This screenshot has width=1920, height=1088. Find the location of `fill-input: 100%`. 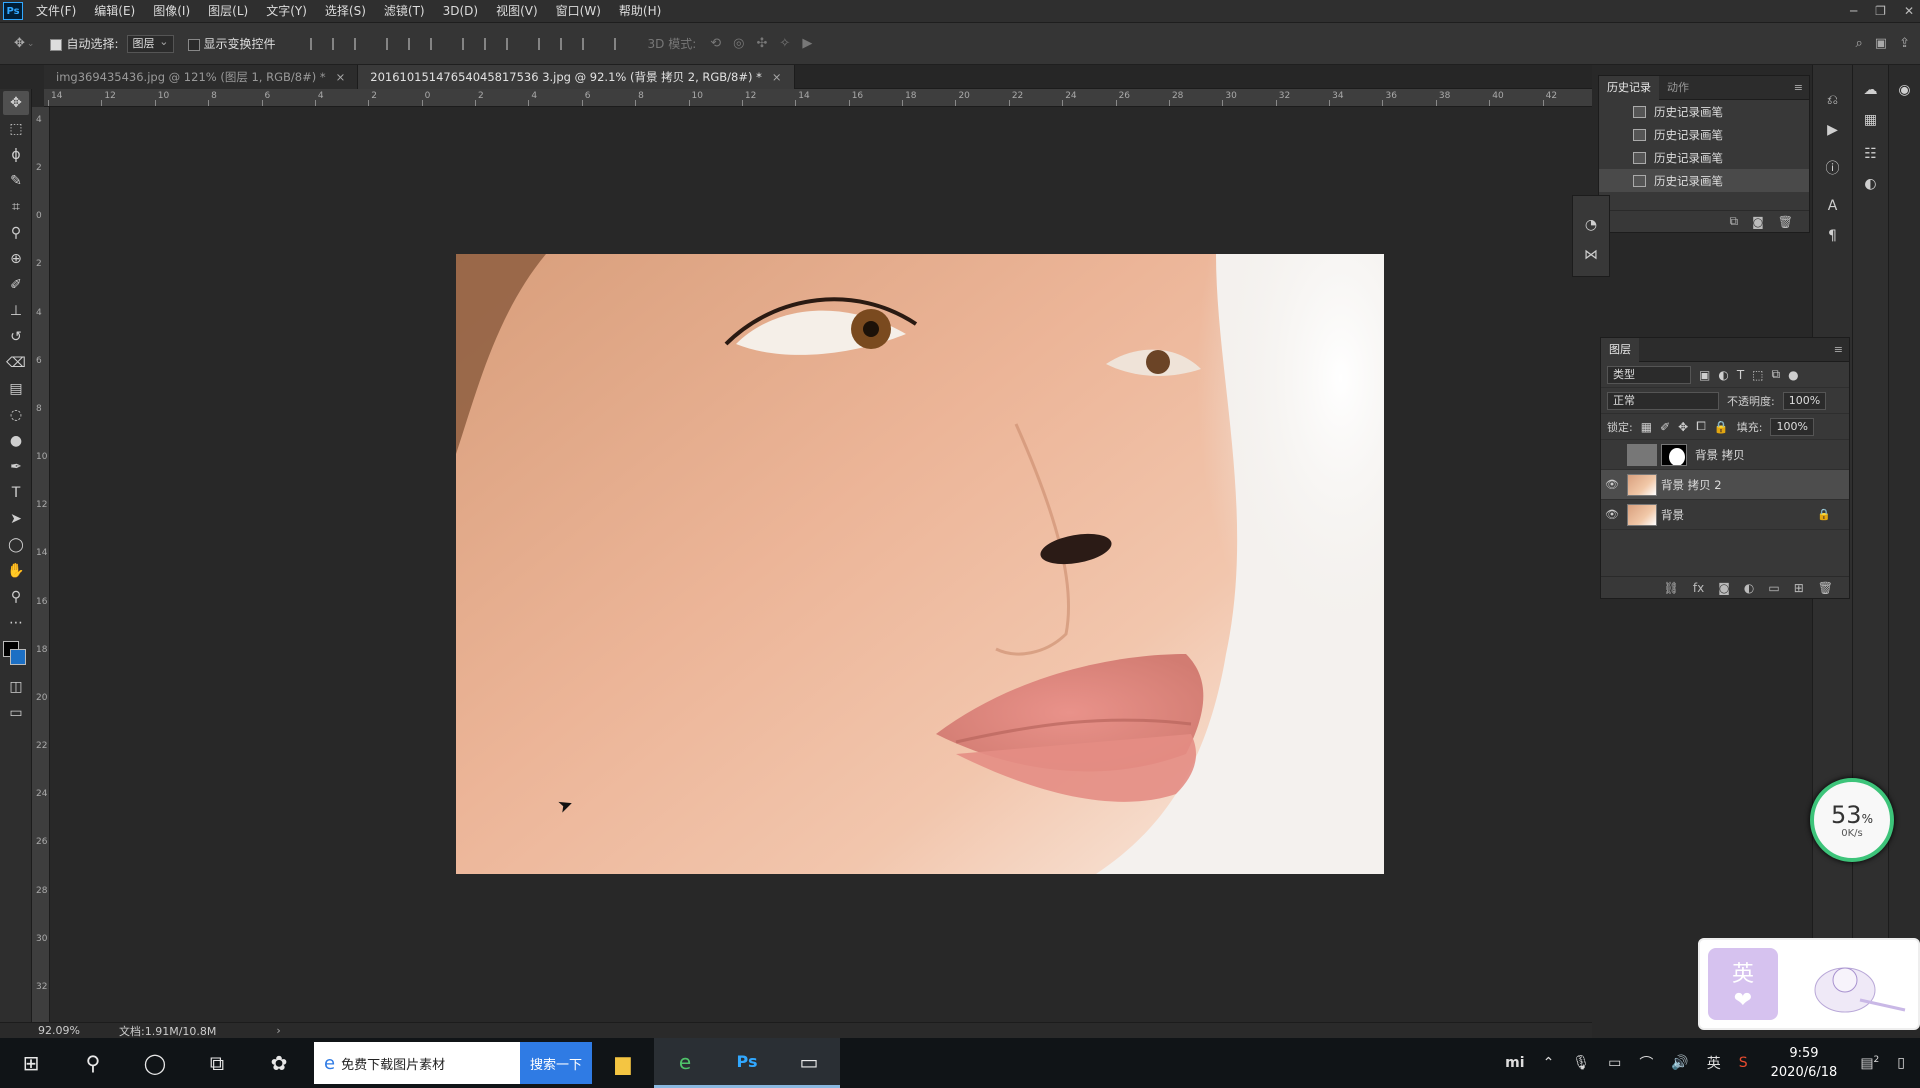

fill-input: 100% is located at coordinates (1792, 426).